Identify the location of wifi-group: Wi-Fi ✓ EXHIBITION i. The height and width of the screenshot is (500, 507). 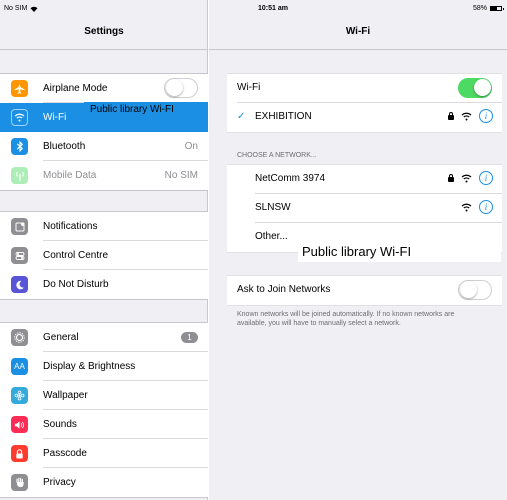
(364, 103).